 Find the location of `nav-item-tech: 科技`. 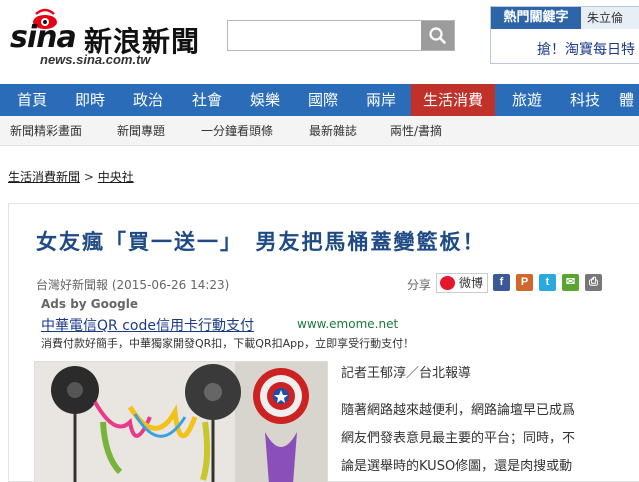

nav-item-tech: 科技 is located at coordinates (585, 100).